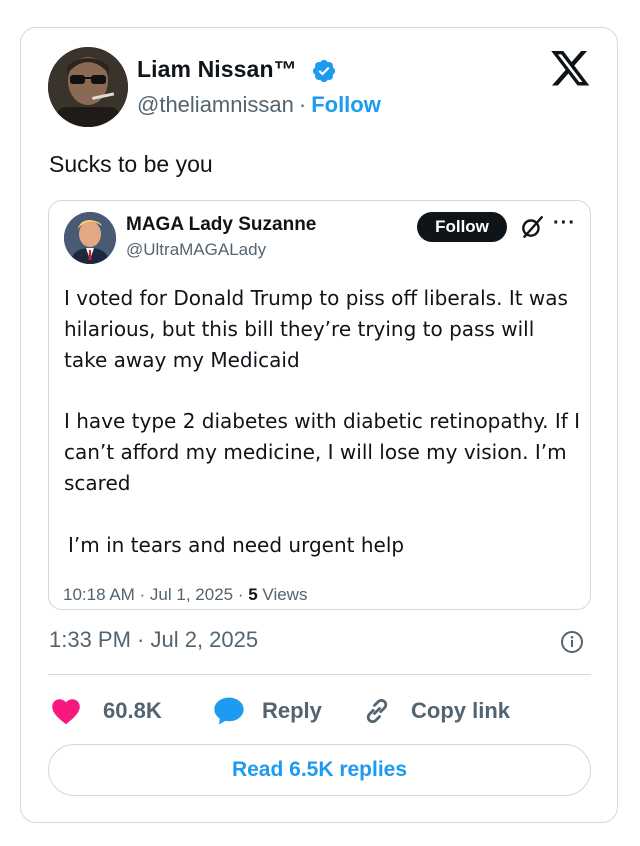 This screenshot has width=640, height=846. Describe the element at coordinates (229, 711) in the screenshot. I see `reply-bubble-icon` at that location.